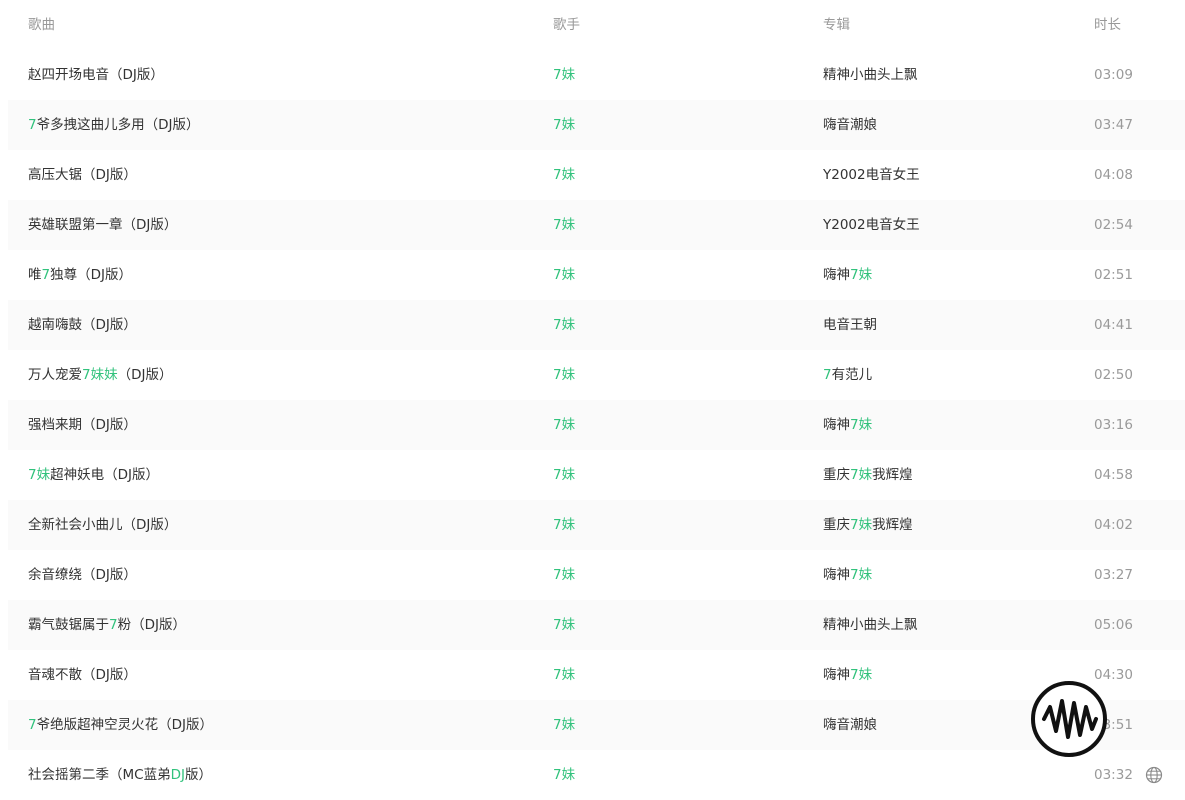 The image size is (1185, 800). Describe the element at coordinates (102, 525) in the screenshot. I see `song-title: 全新社会小曲儿（DJ版）` at that location.